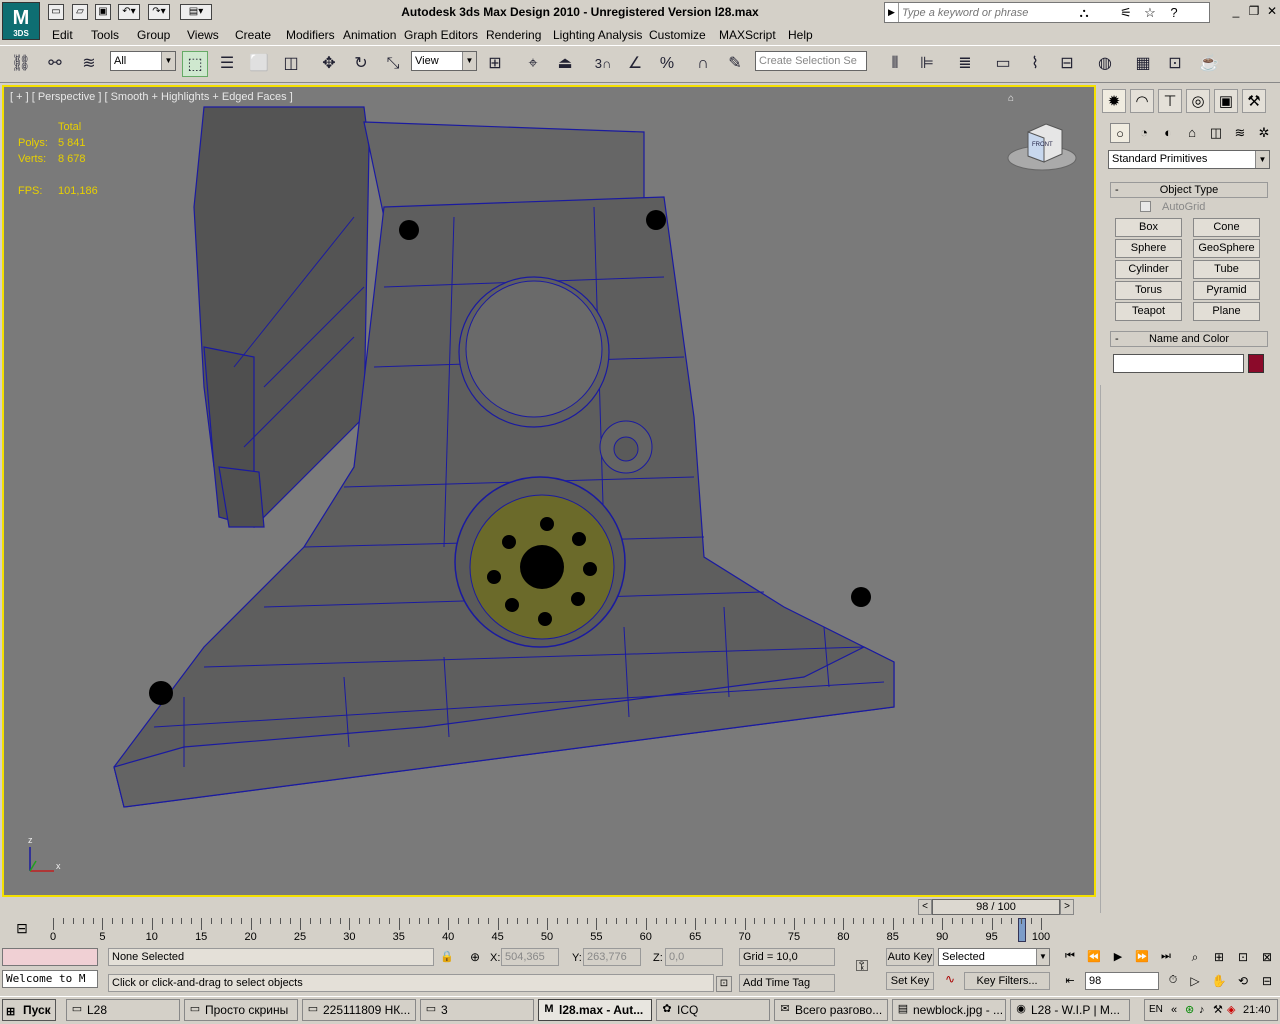 This screenshot has width=1280, height=1024. Describe the element at coordinates (1226, 248) in the screenshot. I see `geosphere-button: GeoSphere` at that location.